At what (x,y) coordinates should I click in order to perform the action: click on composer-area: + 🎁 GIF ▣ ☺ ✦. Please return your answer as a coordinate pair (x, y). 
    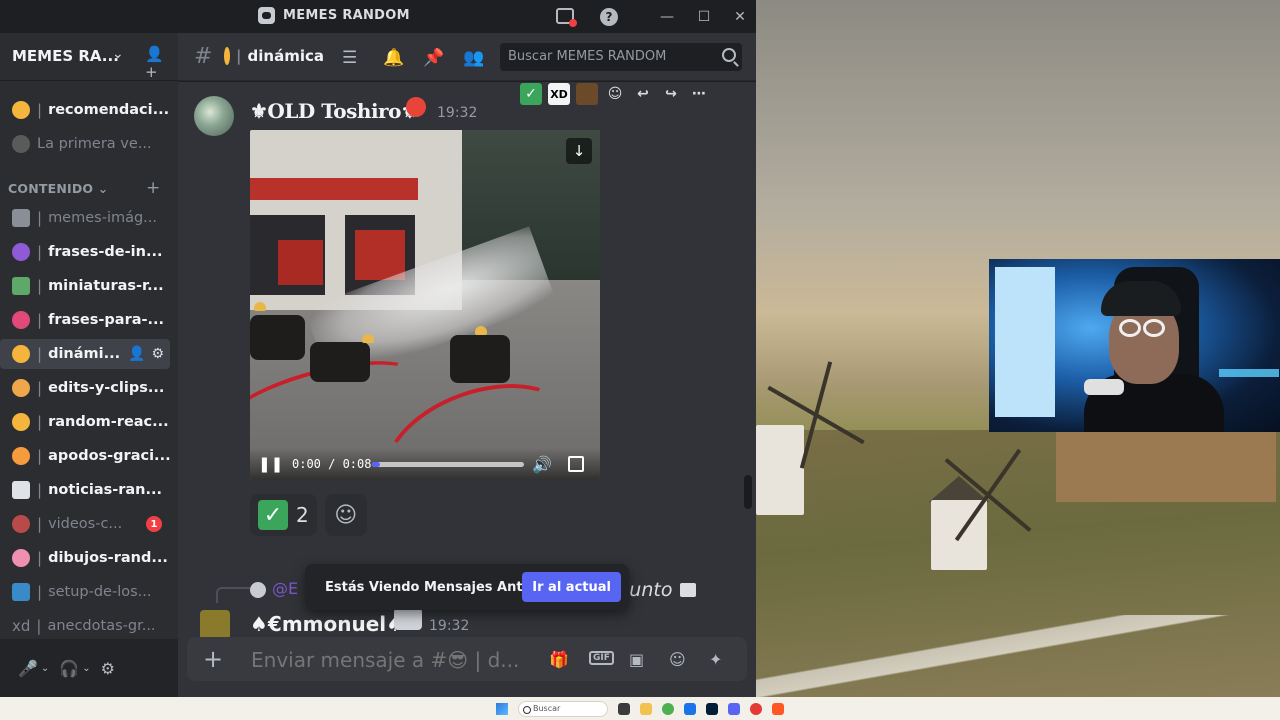
    Looking at the image, I should click on (467, 667).